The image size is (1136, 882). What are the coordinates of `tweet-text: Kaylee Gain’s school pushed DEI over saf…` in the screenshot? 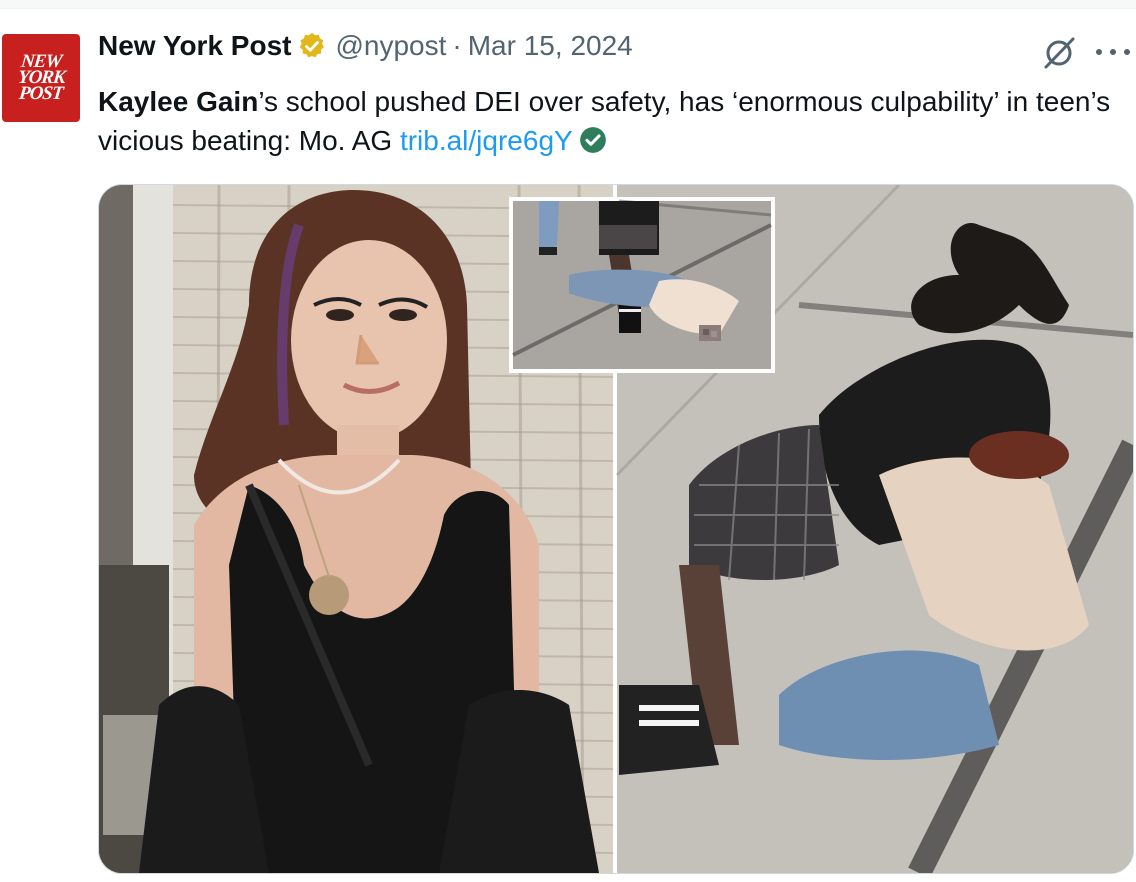 It's located at (613, 121).